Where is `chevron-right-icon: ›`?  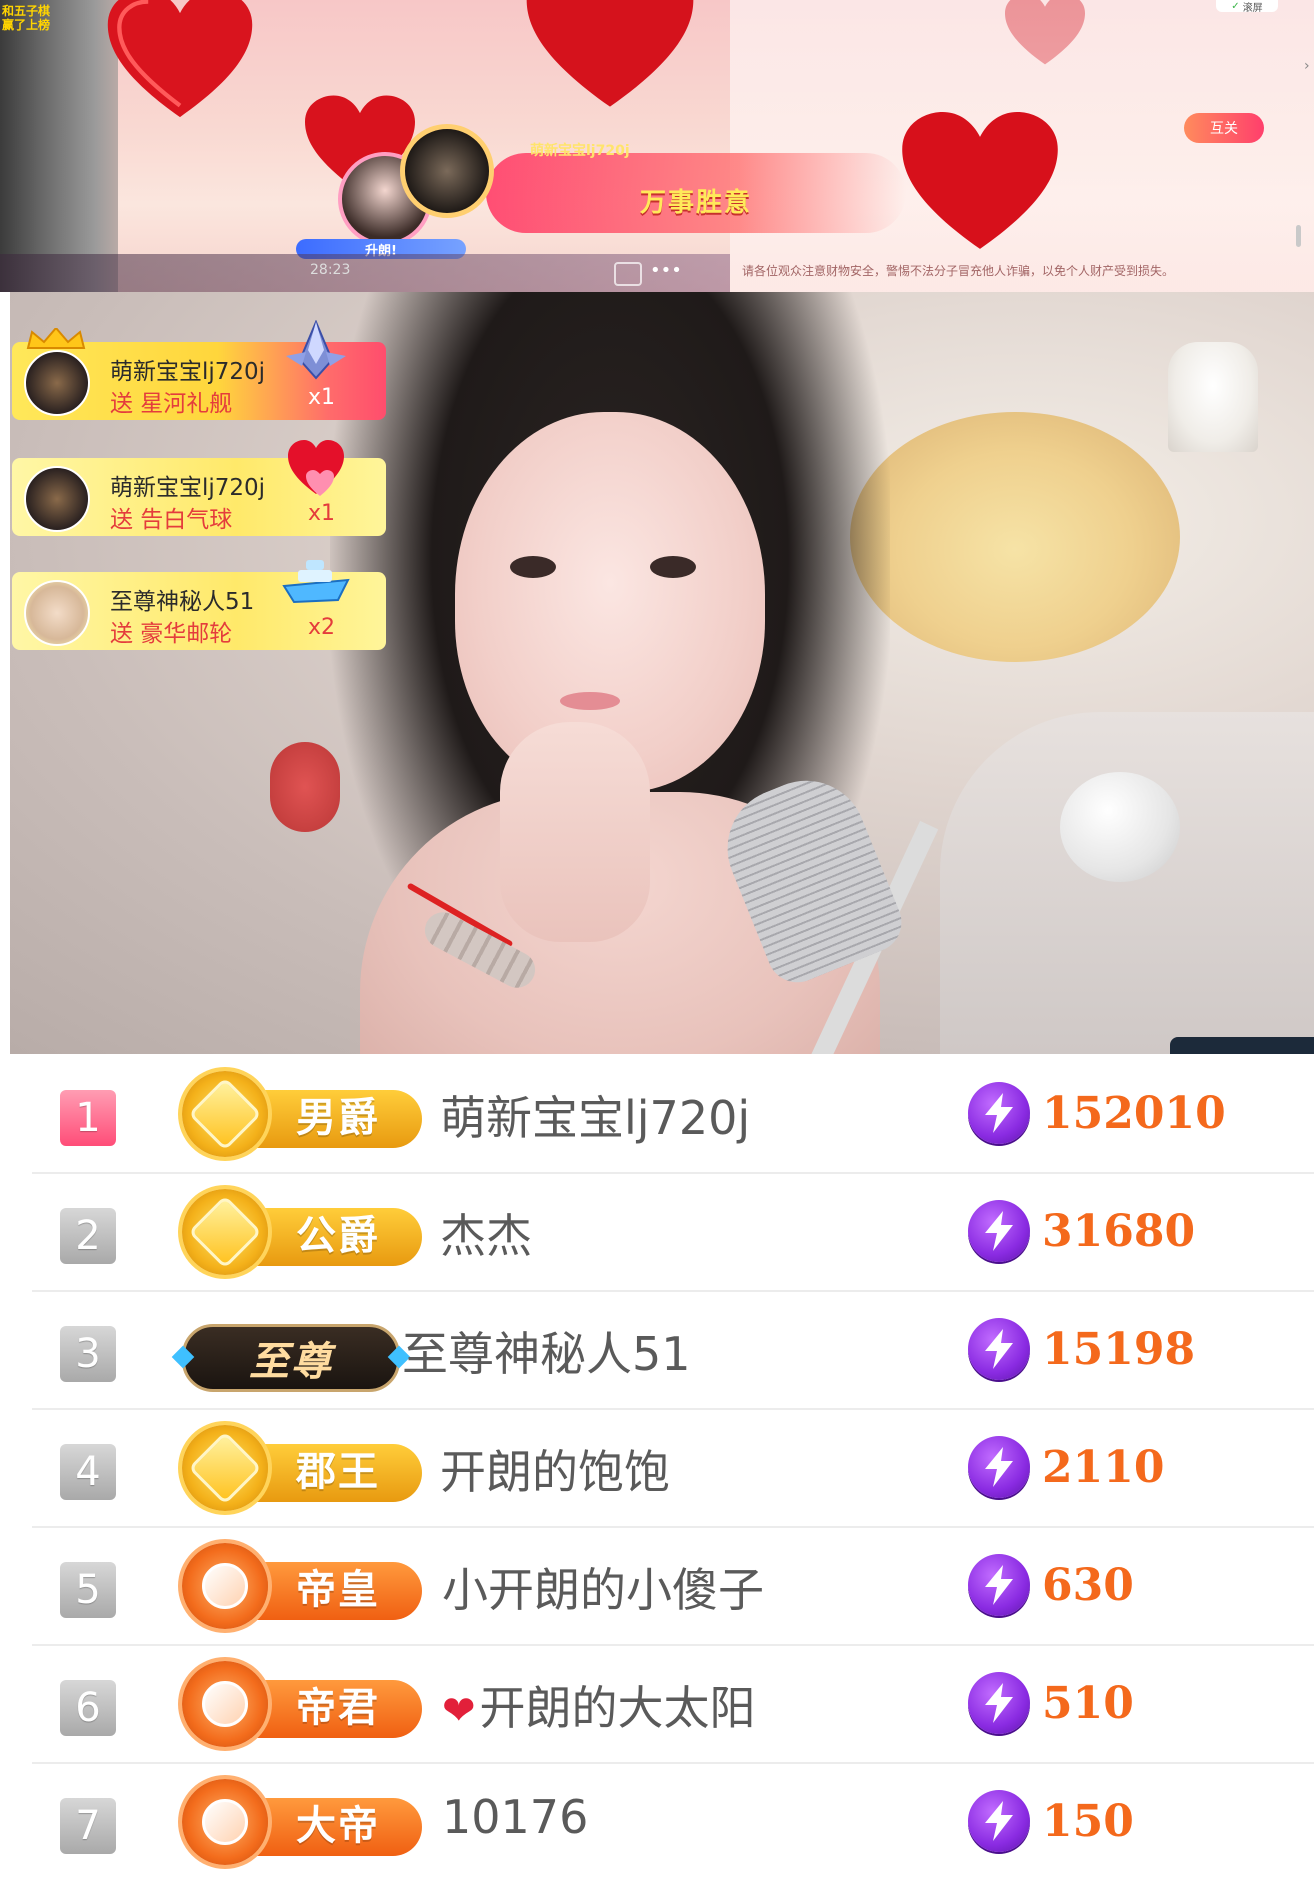
chevron-right-icon: › is located at coordinates (1309, 66).